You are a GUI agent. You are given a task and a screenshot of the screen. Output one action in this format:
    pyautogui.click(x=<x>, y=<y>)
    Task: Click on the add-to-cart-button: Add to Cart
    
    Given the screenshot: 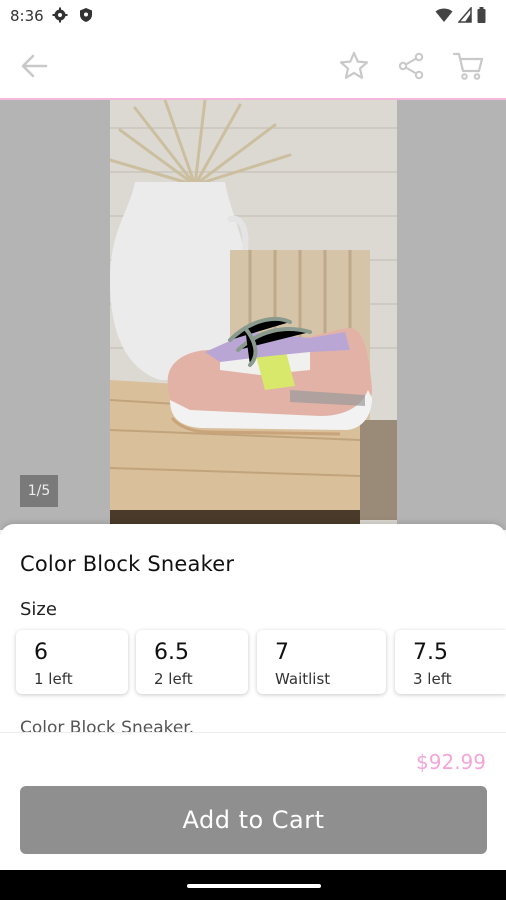 What is the action you would take?
    pyautogui.click(x=253, y=820)
    